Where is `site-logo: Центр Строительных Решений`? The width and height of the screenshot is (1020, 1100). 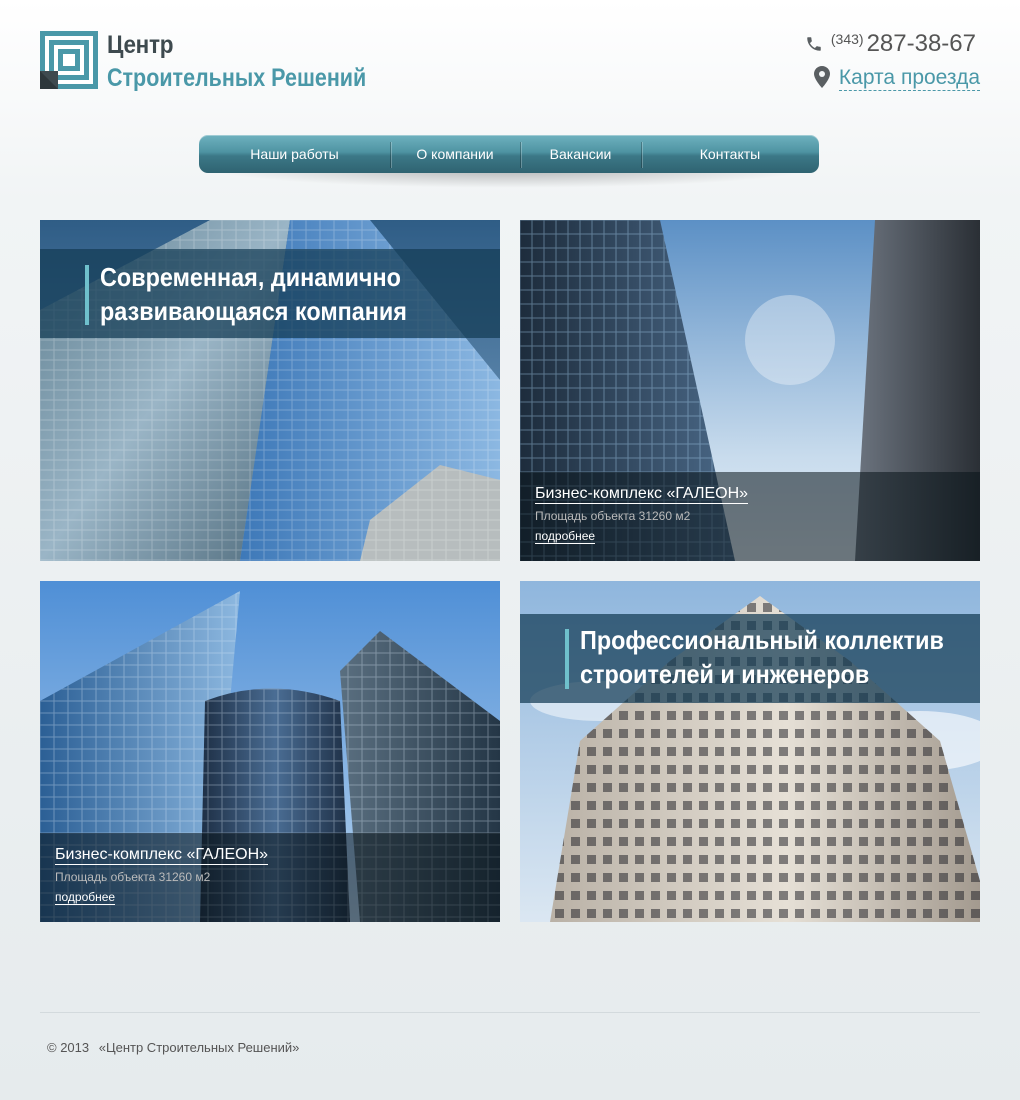
site-logo: Центр Строительных Решений is located at coordinates (220, 62).